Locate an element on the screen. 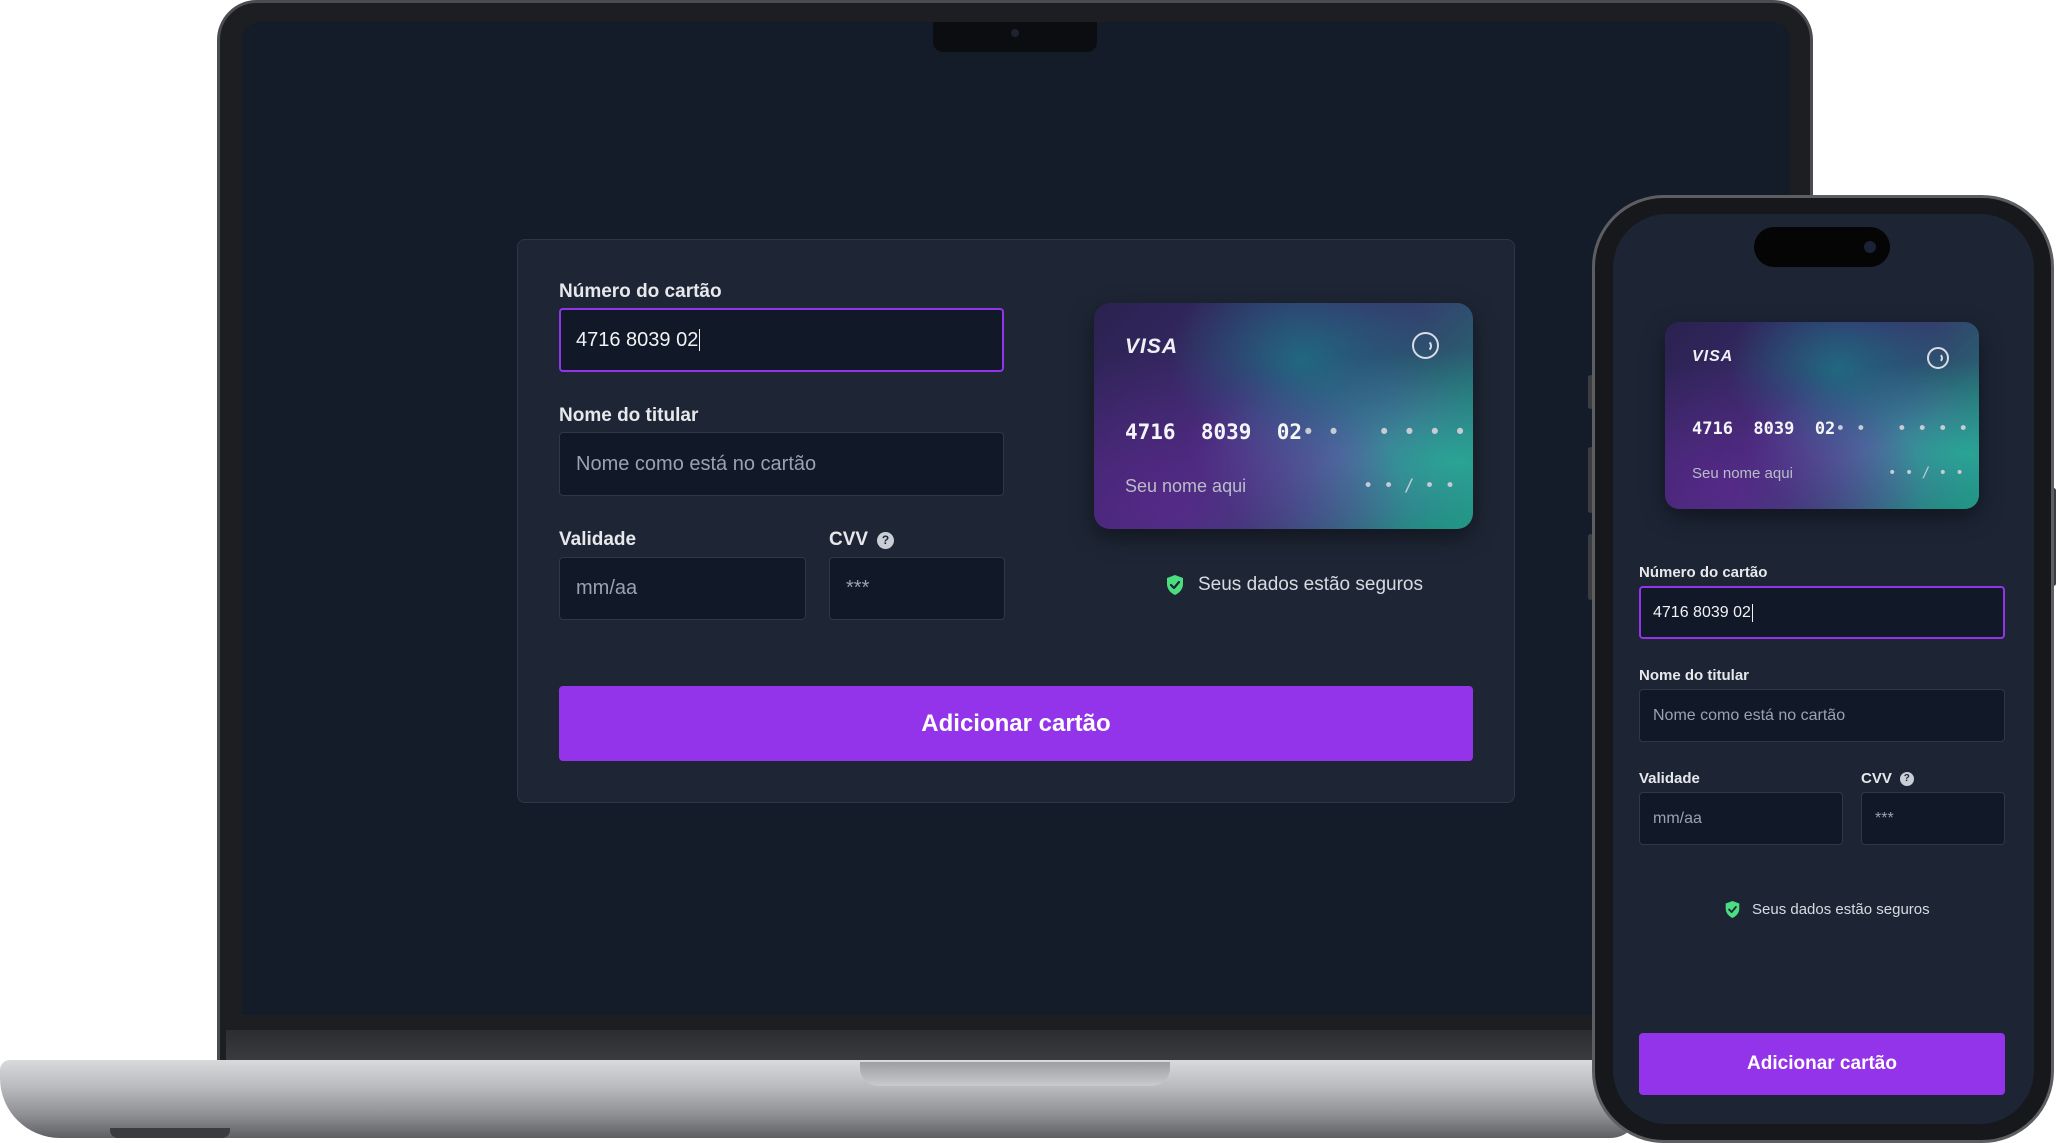 The height and width of the screenshot is (1143, 2056). mobile-help-icon: ? is located at coordinates (1906, 778).